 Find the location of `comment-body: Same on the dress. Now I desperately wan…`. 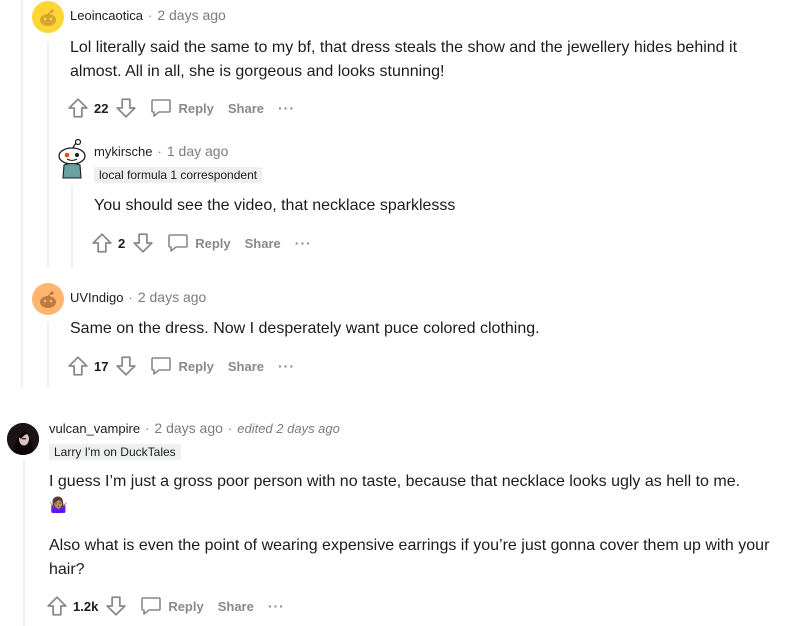

comment-body: Same on the dress. Now I desperately wan… is located at coordinates (305, 328).